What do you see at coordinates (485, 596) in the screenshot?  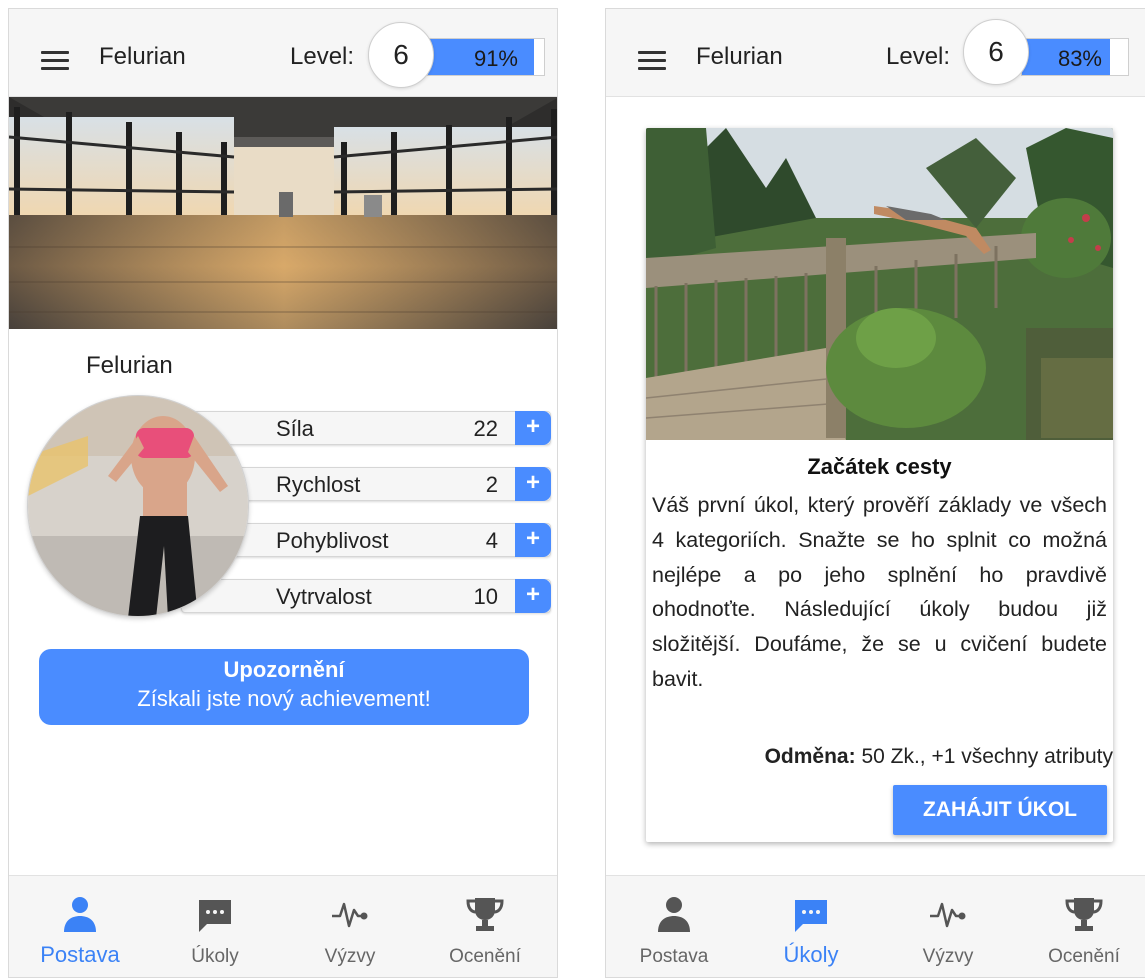 I see `stat-value: 10` at bounding box center [485, 596].